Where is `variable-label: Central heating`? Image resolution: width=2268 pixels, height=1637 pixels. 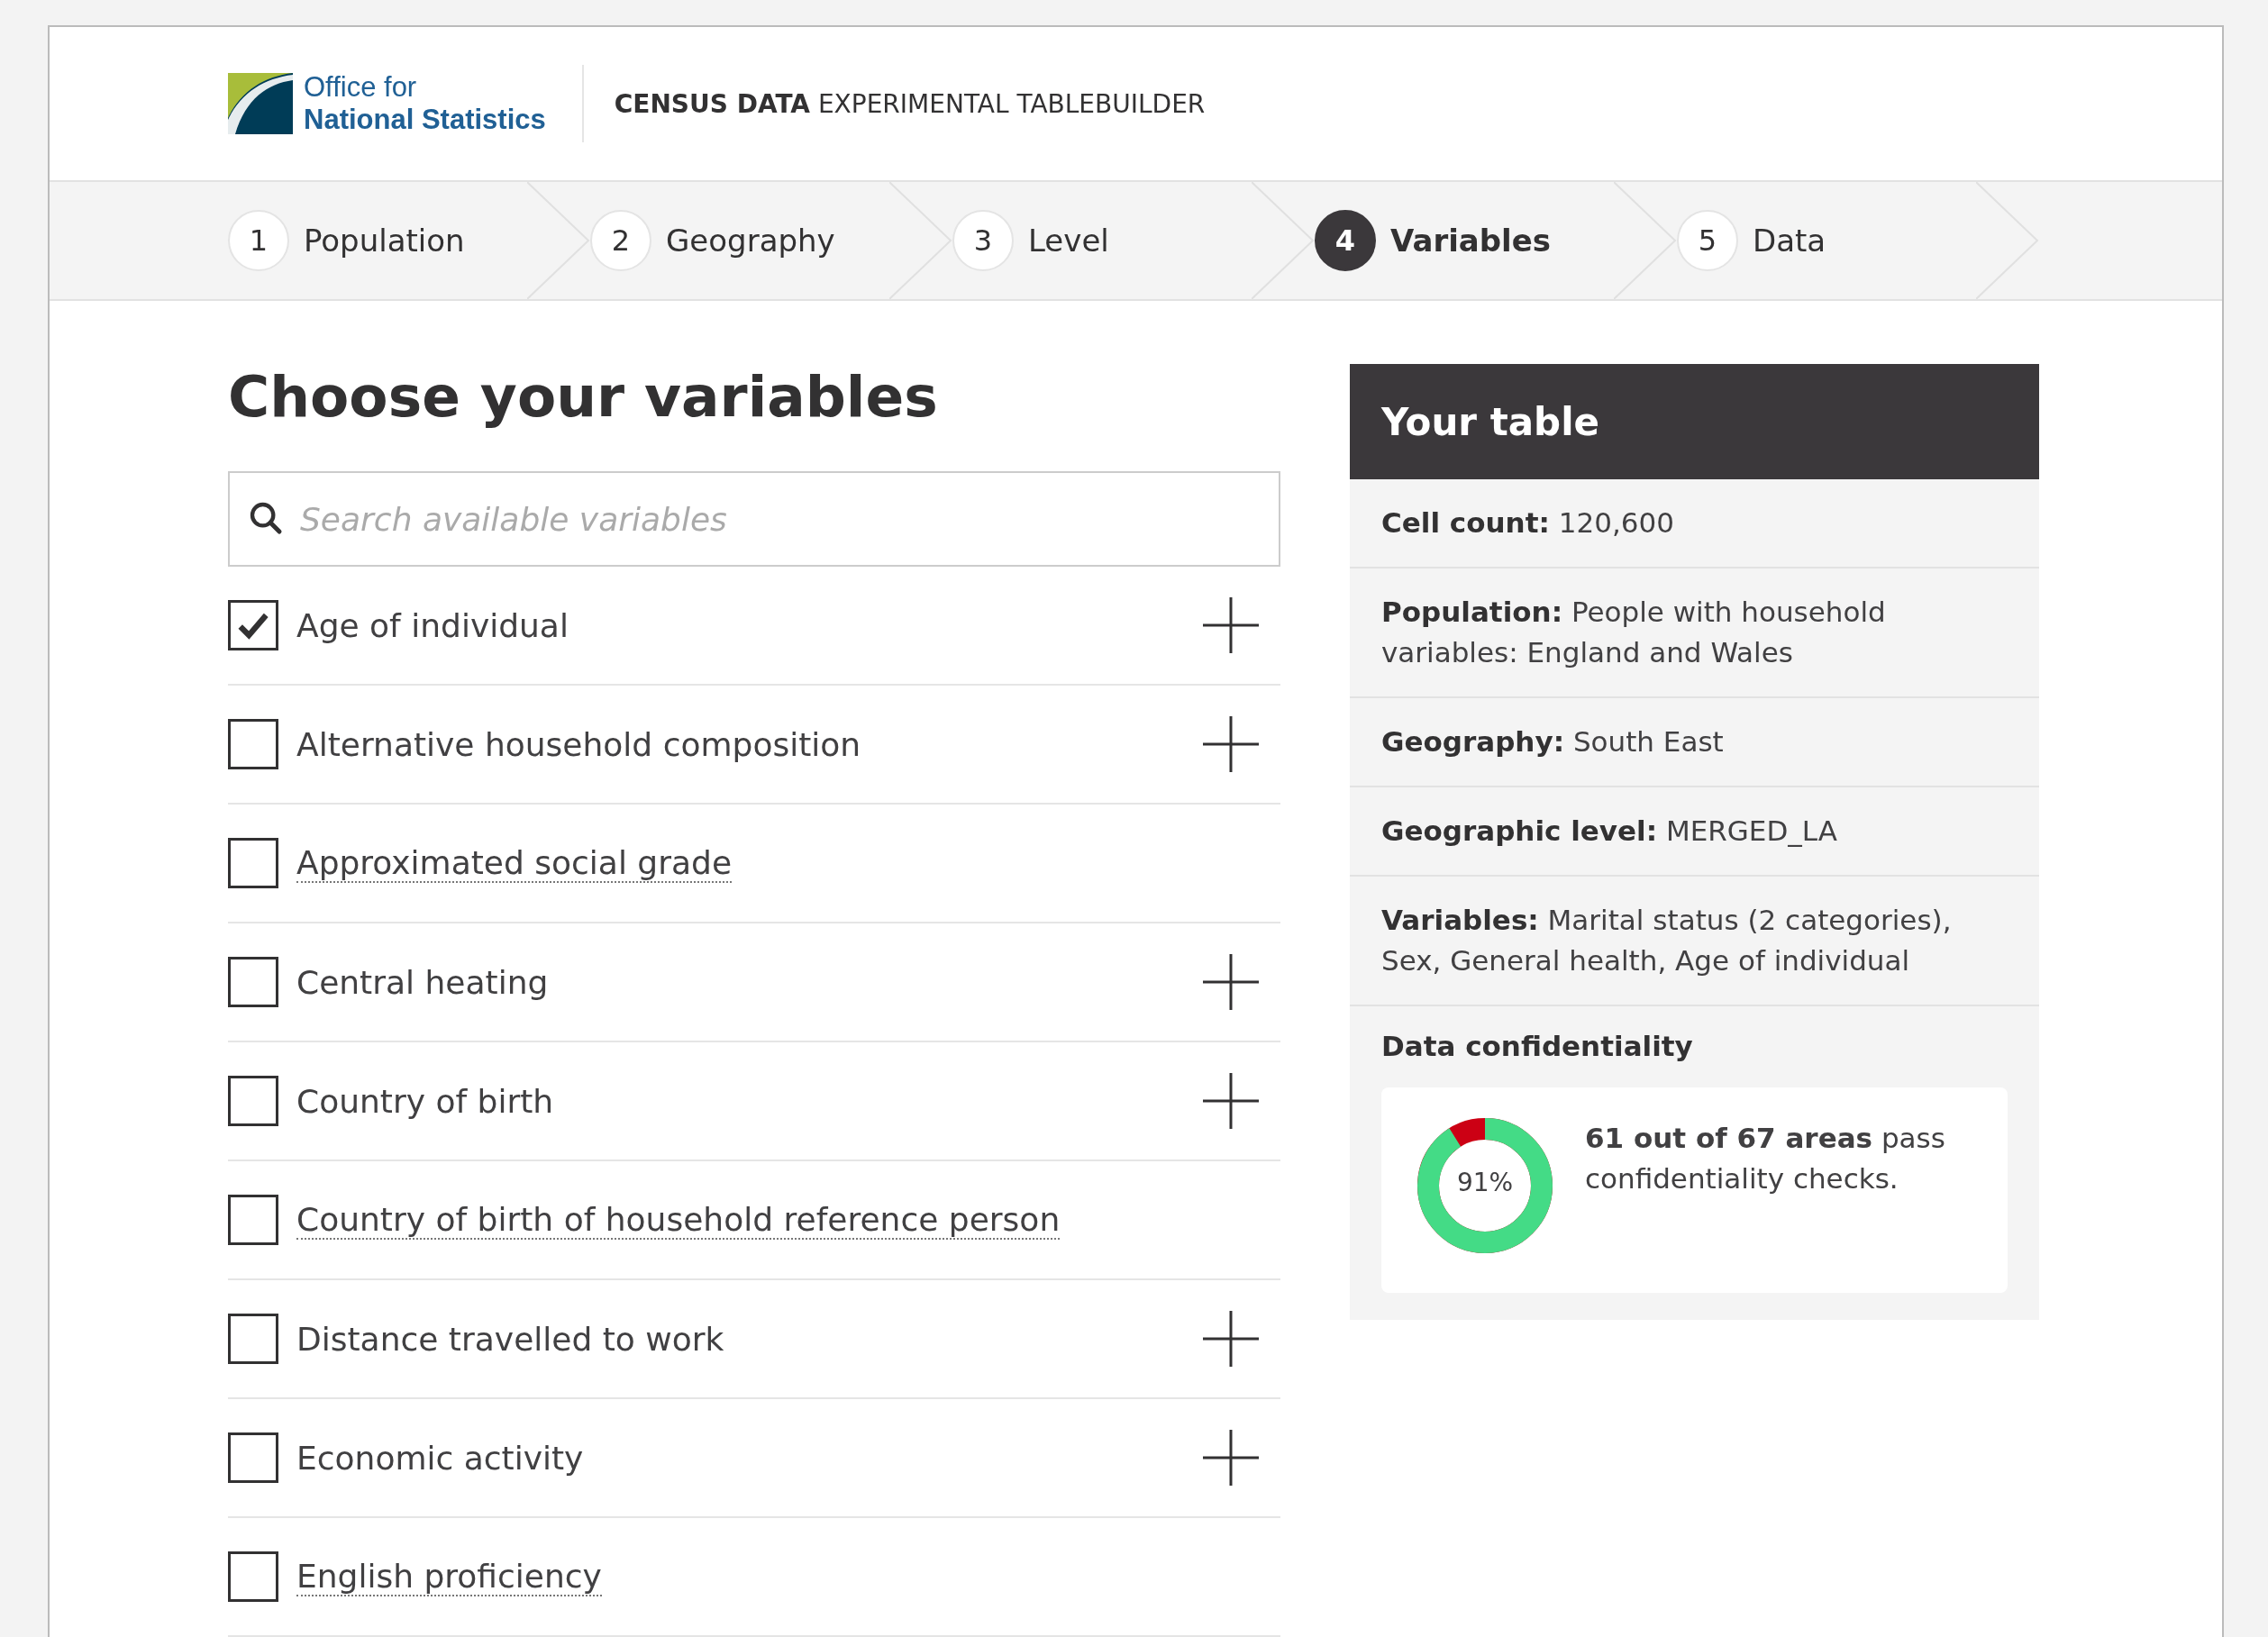 variable-label: Central heating is located at coordinates (422, 982).